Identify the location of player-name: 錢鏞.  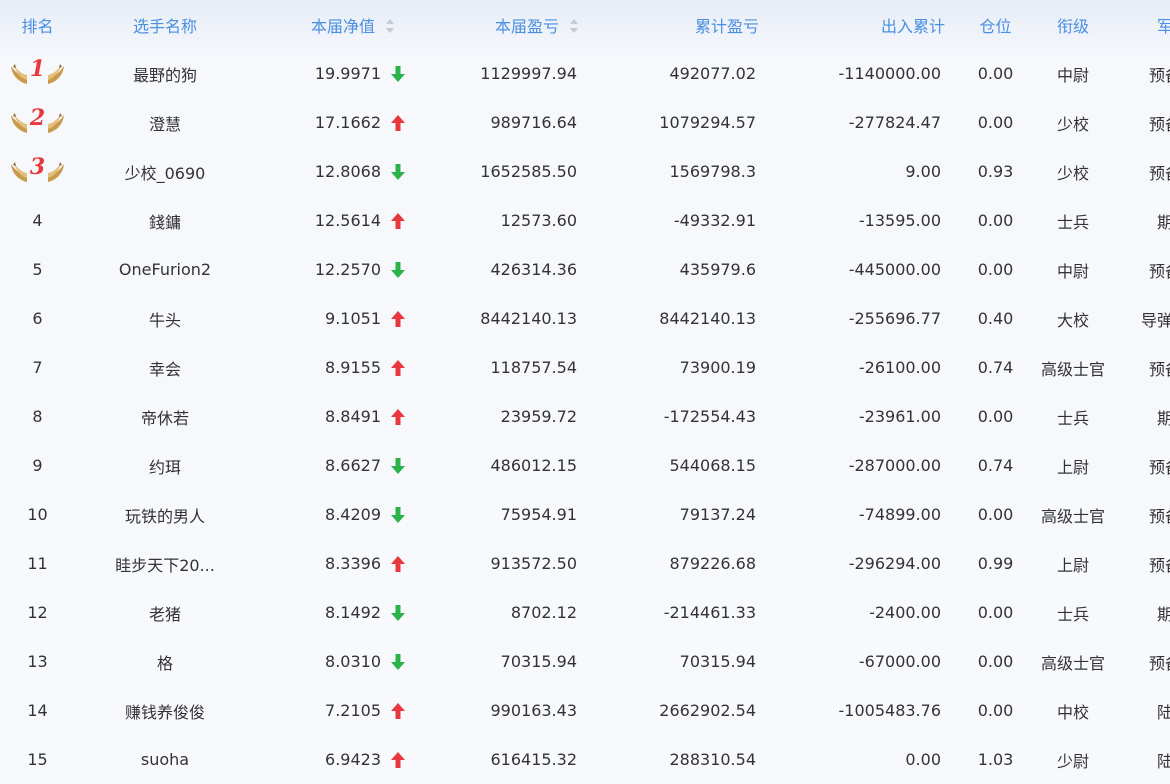
(165, 220).